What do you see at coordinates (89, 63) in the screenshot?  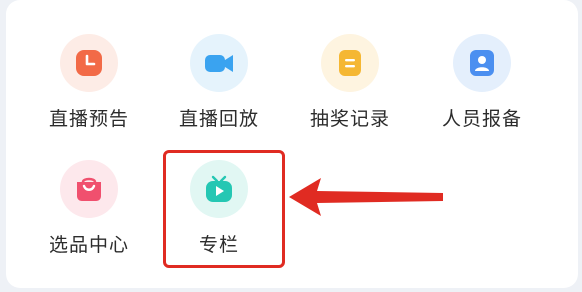 I see `clock-icon` at bounding box center [89, 63].